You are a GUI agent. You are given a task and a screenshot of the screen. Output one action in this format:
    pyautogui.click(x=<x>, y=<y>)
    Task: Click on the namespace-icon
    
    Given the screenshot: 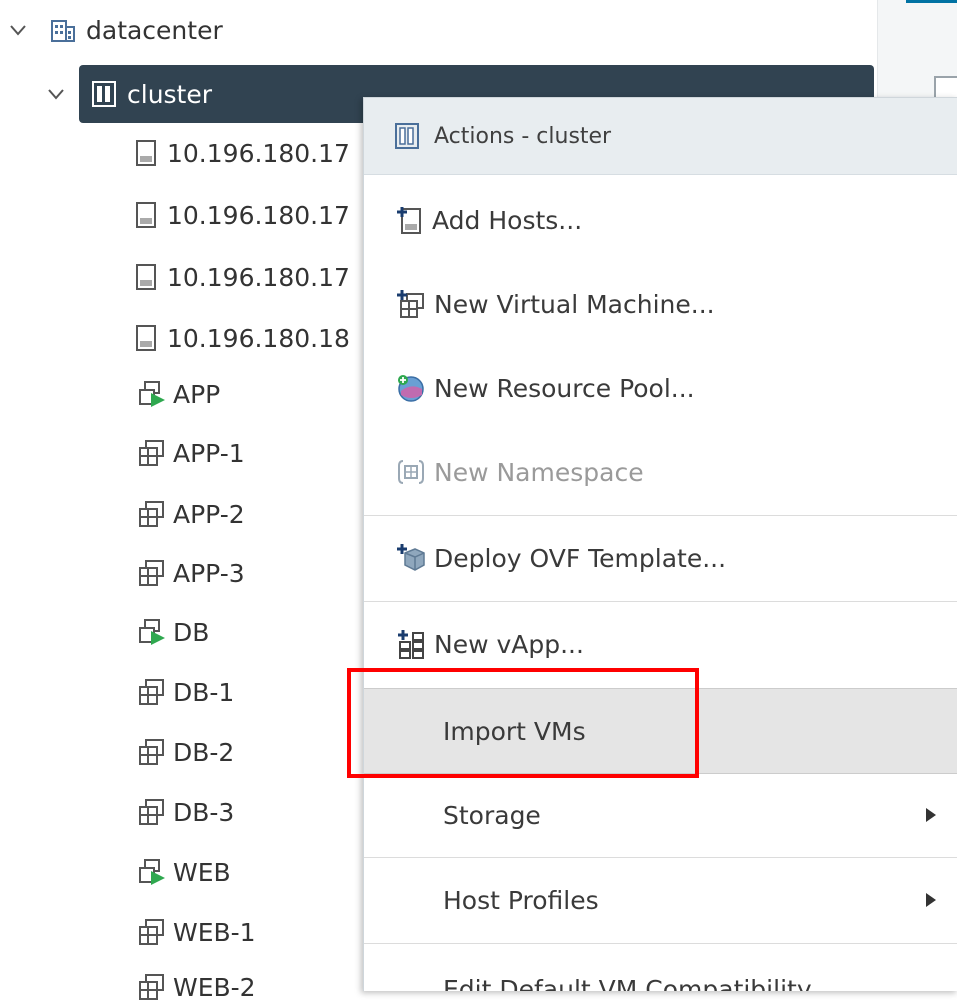 What is the action you would take?
    pyautogui.click(x=411, y=472)
    